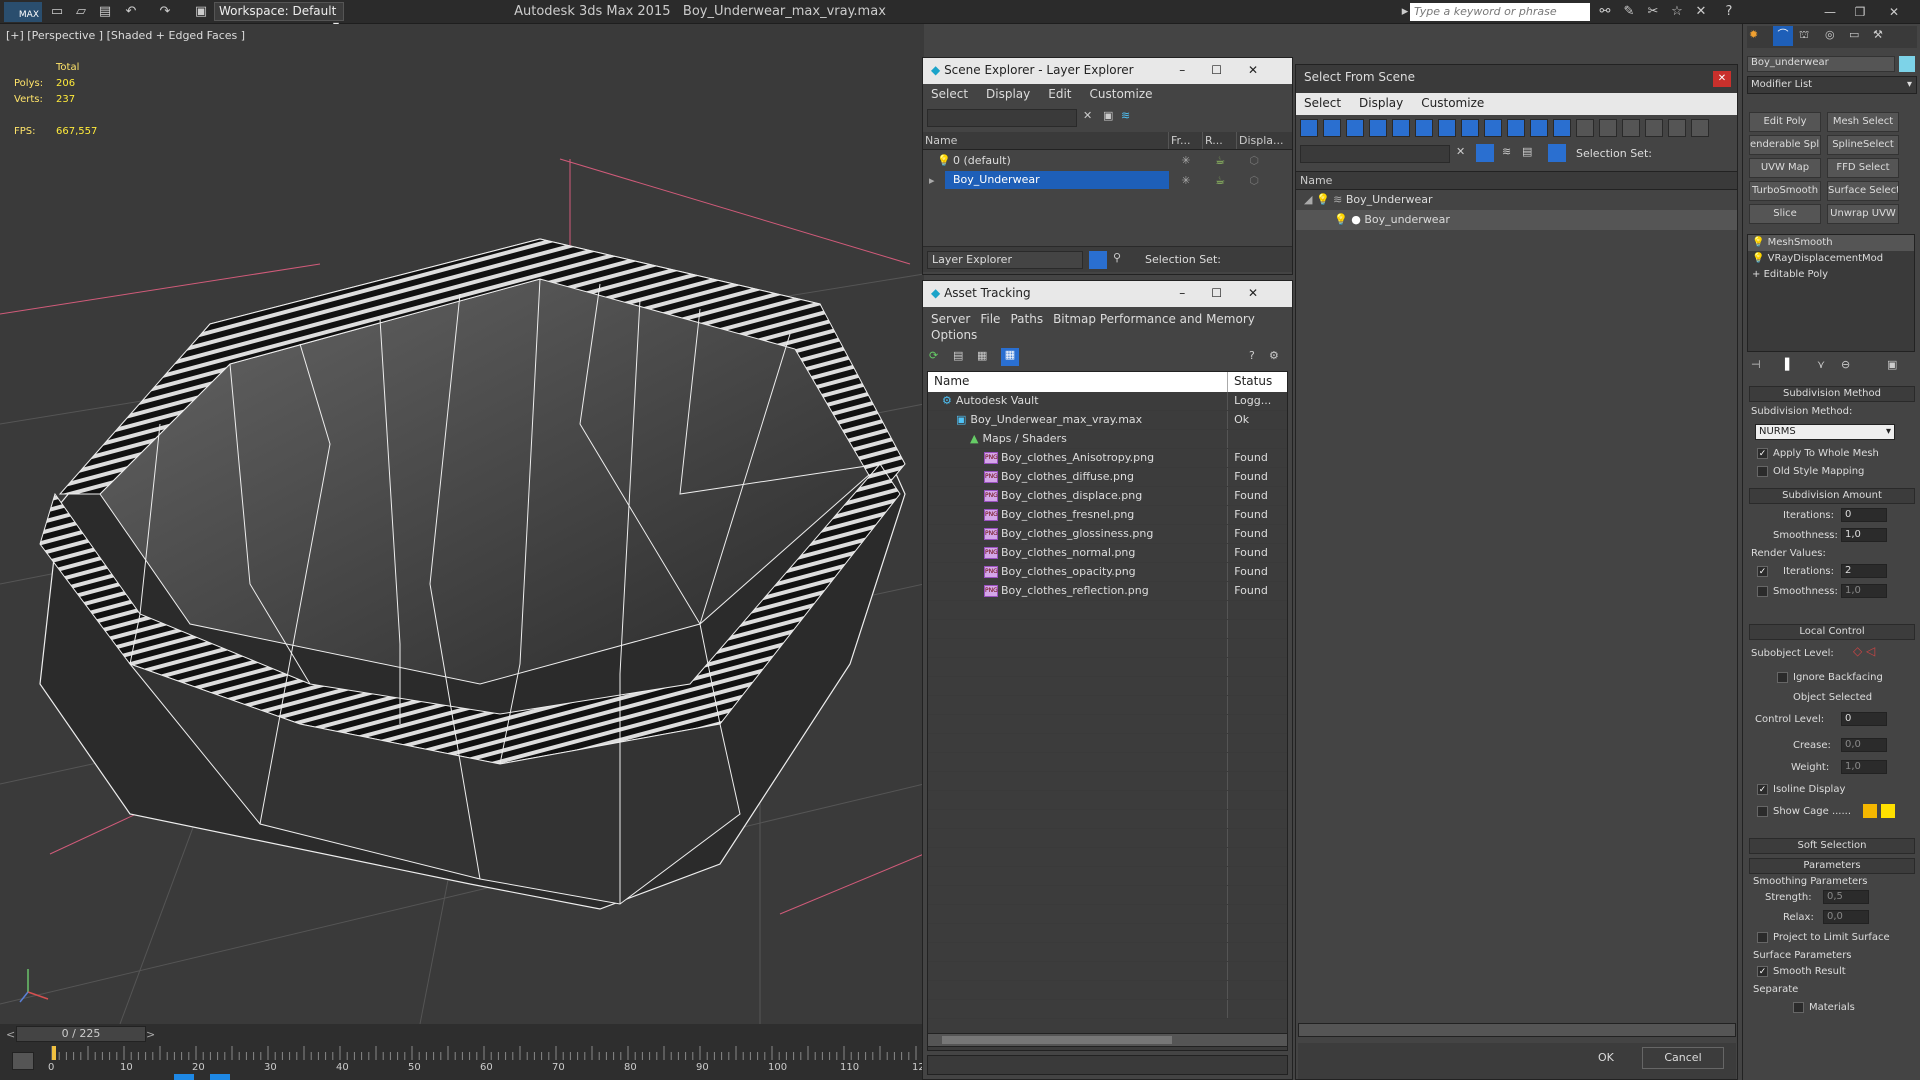 This screenshot has width=1920, height=1080. Describe the element at coordinates (1785, 122) in the screenshot. I see `modifier-button: Edit Poly` at that location.